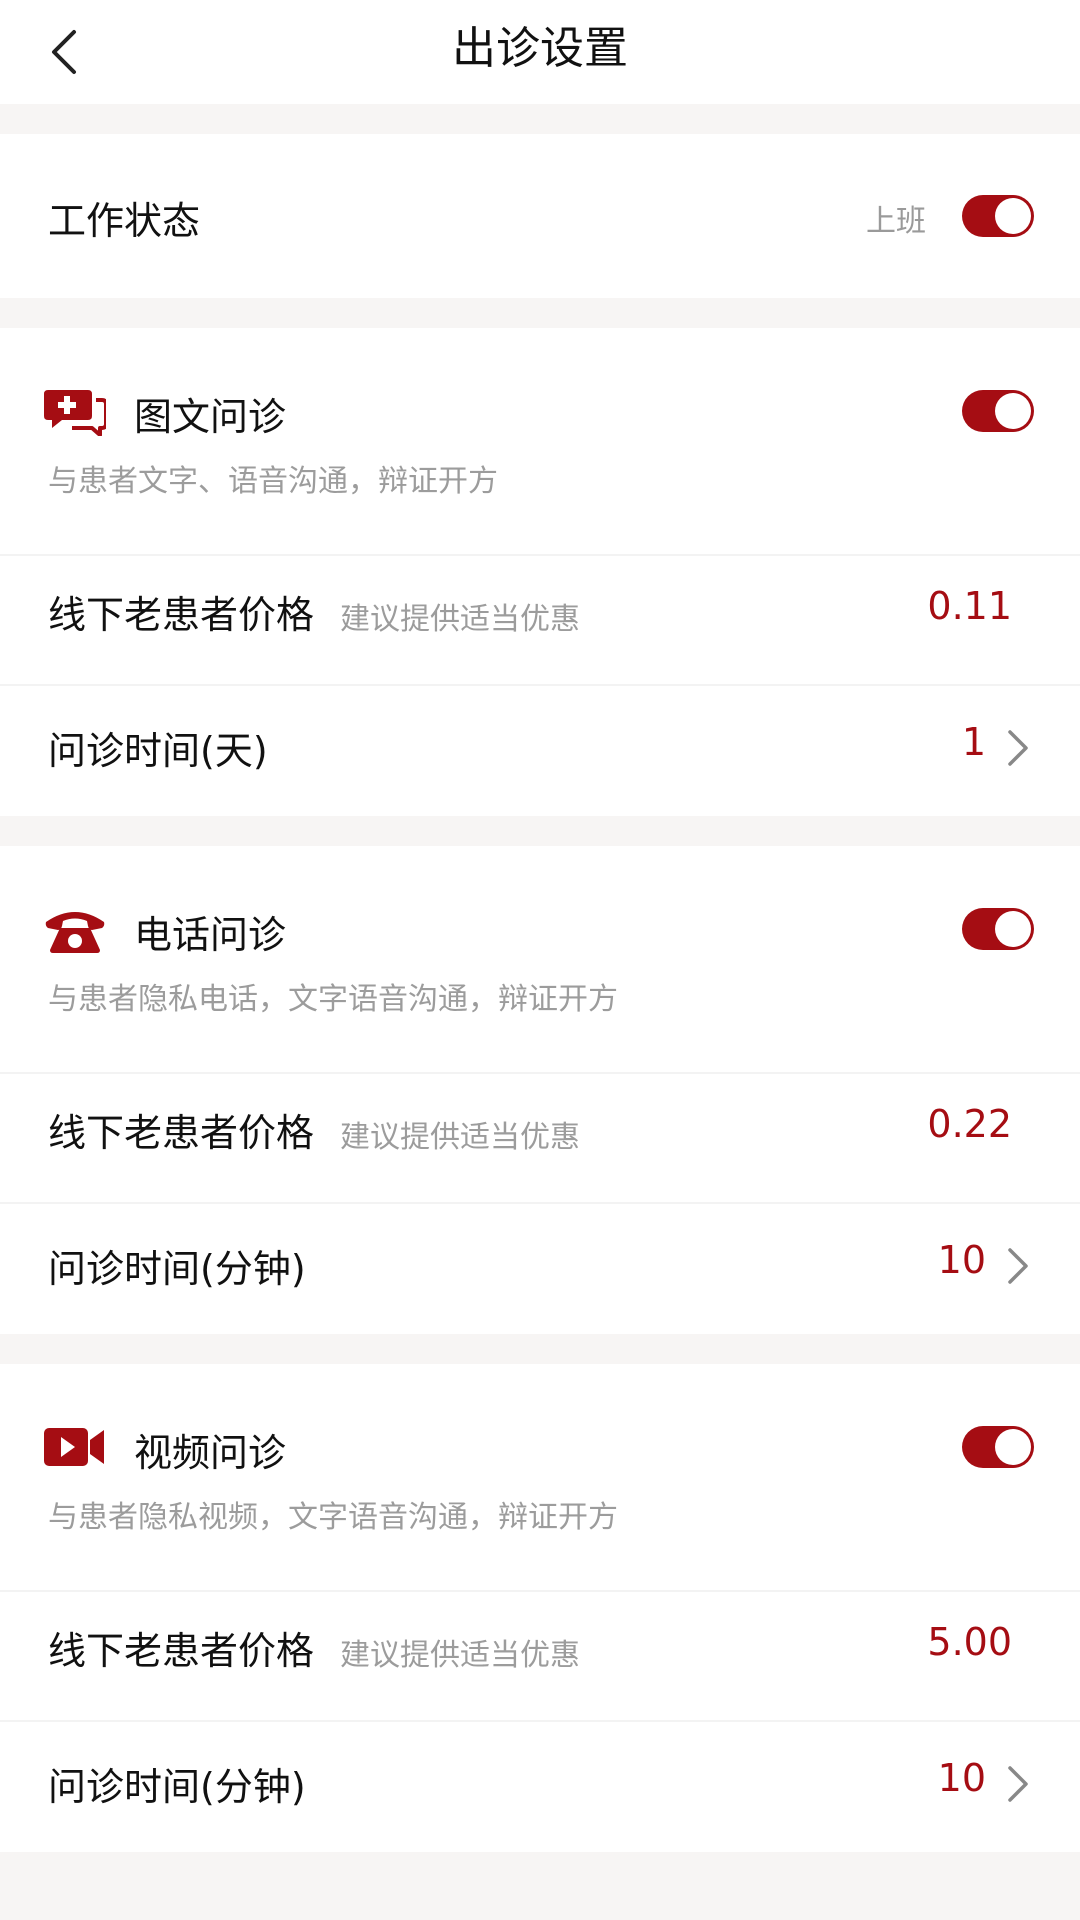 Image resolution: width=1080 pixels, height=1920 pixels. I want to click on section-description: 与患者隐私电话，文字语音沟通，辩证开方, so click(333, 999).